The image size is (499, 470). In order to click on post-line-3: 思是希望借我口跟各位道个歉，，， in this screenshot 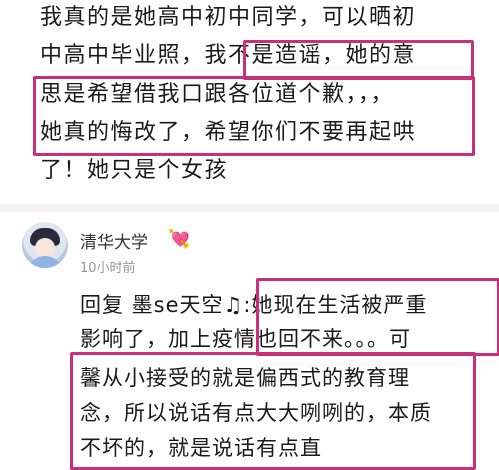, I will do `click(217, 94)`.